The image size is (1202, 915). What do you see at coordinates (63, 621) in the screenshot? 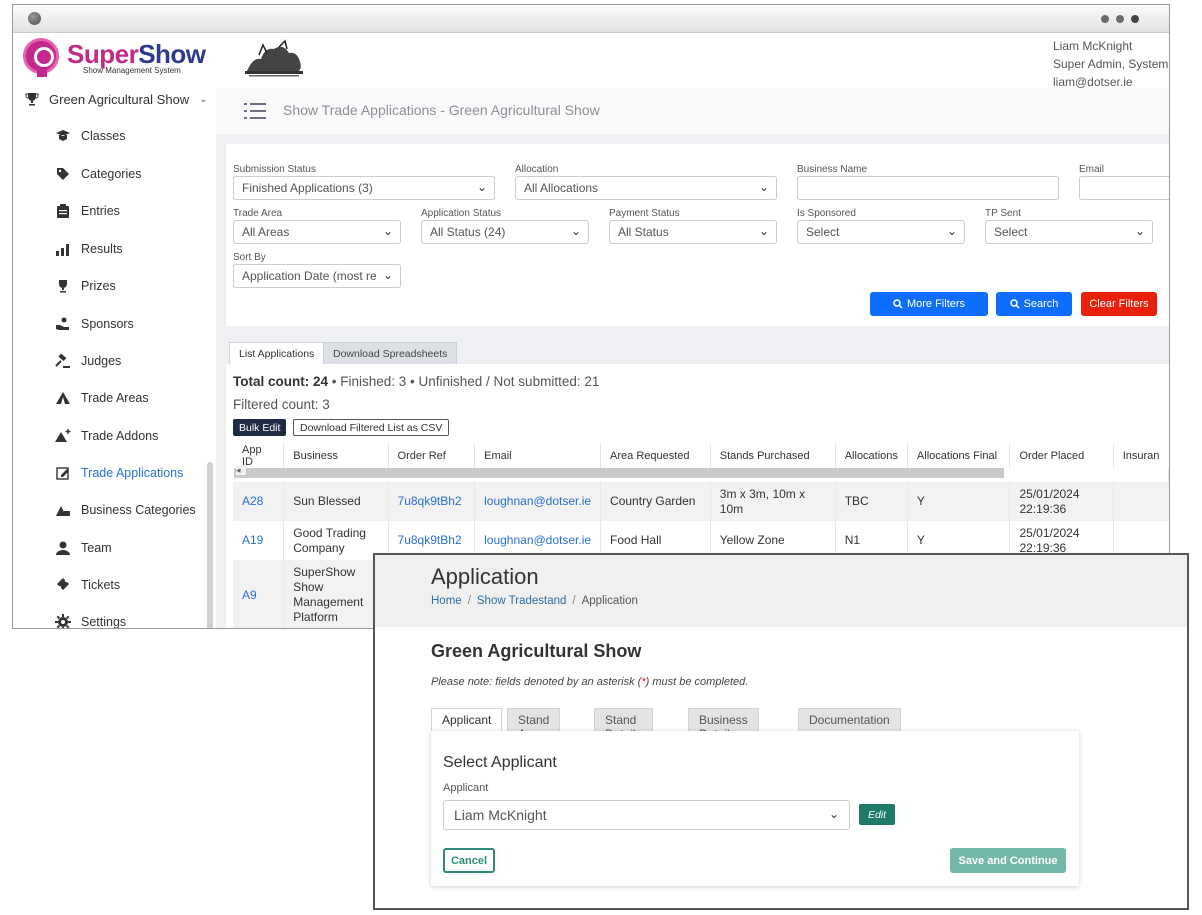
I see `gear-icon` at bounding box center [63, 621].